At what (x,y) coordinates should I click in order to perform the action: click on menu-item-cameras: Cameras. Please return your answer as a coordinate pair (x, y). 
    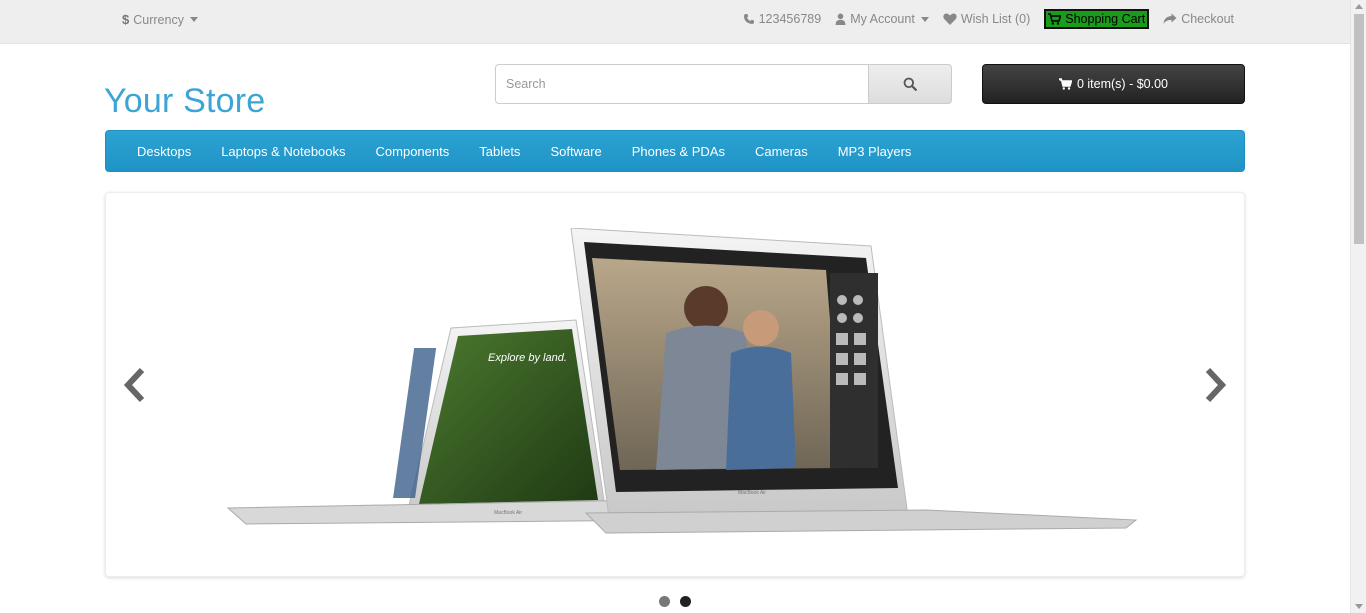
    Looking at the image, I should click on (781, 151).